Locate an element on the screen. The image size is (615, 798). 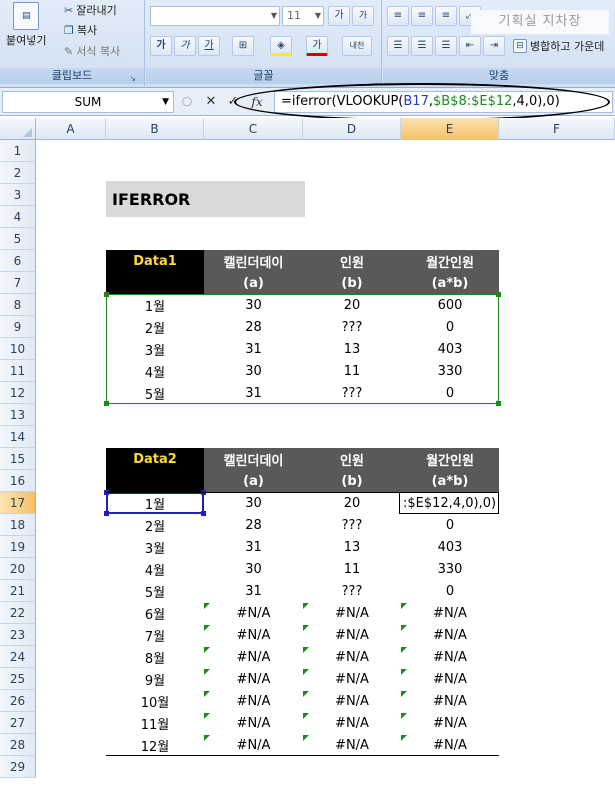
sheet-title: IFERROR is located at coordinates (205, 199).